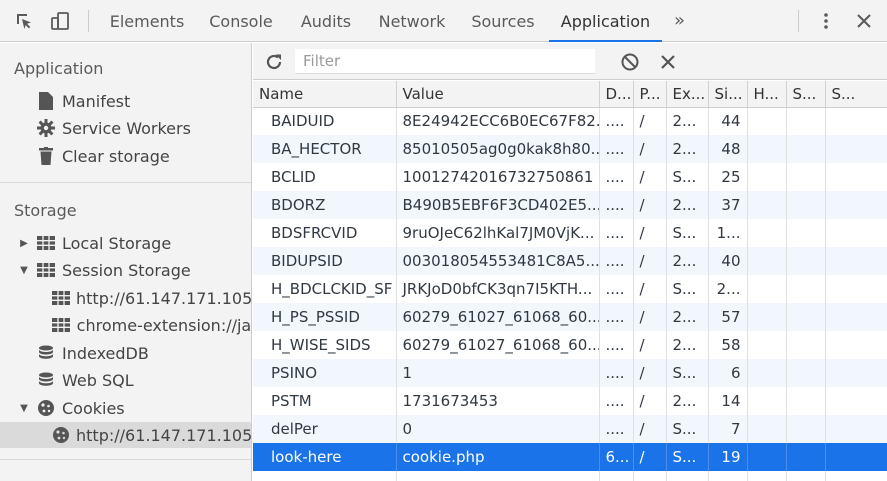 This screenshot has width=887, height=481. I want to click on customize-menu-icon, so click(826, 21).